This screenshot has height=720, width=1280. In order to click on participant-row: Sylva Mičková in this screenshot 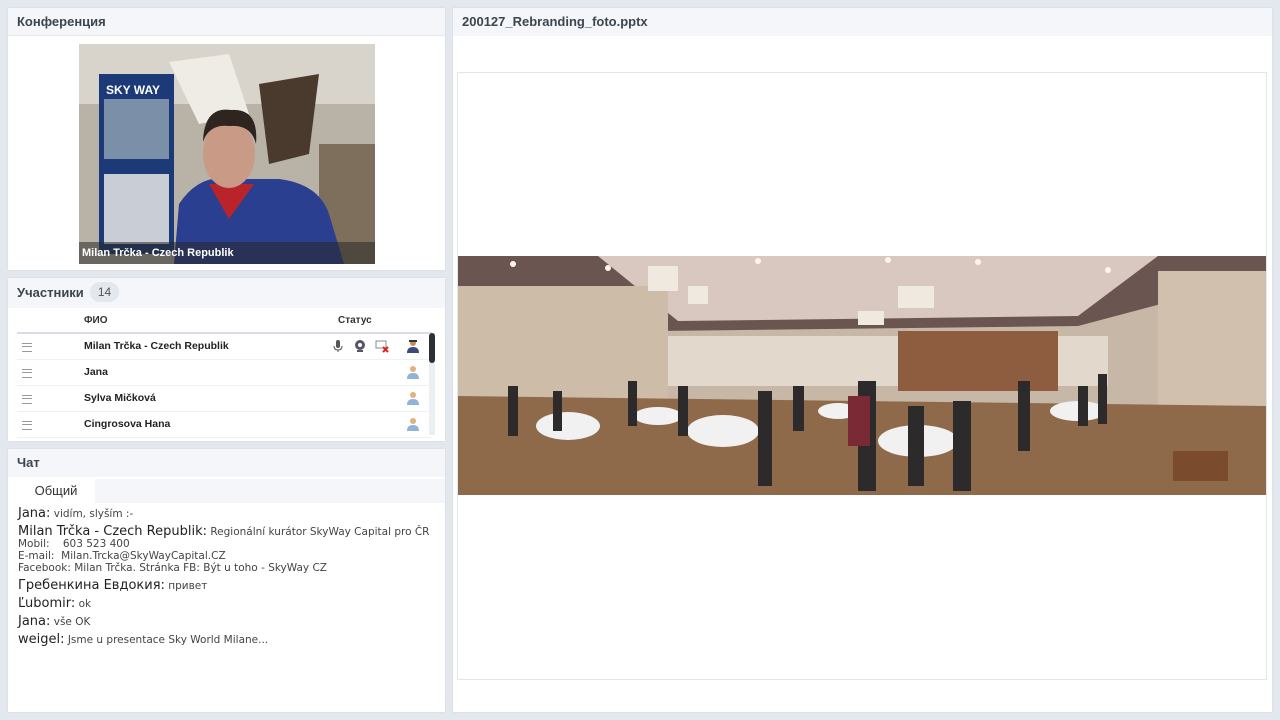, I will do `click(224, 399)`.